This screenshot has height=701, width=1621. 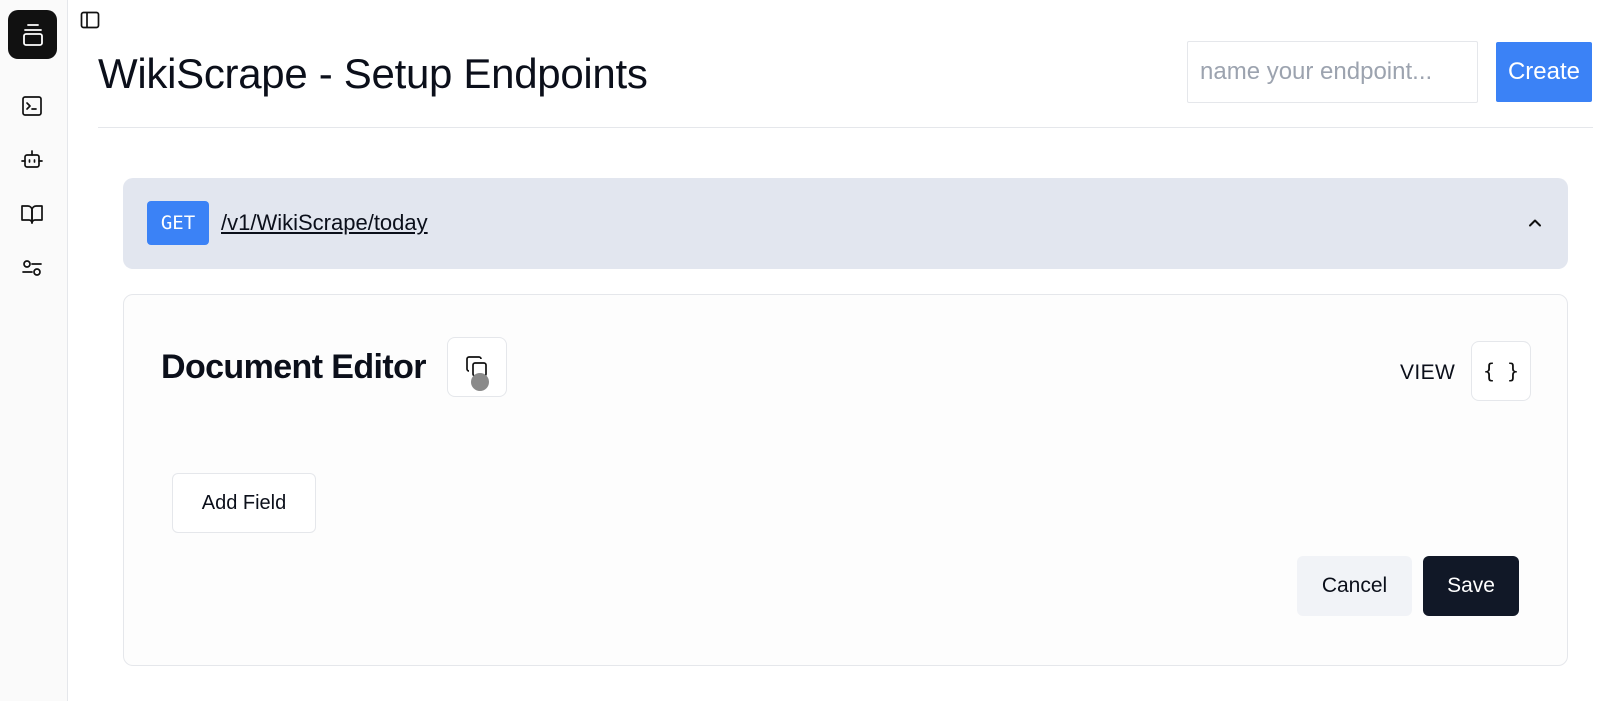 What do you see at coordinates (1332, 72) in the screenshot?
I see `endpoint-name-input` at bounding box center [1332, 72].